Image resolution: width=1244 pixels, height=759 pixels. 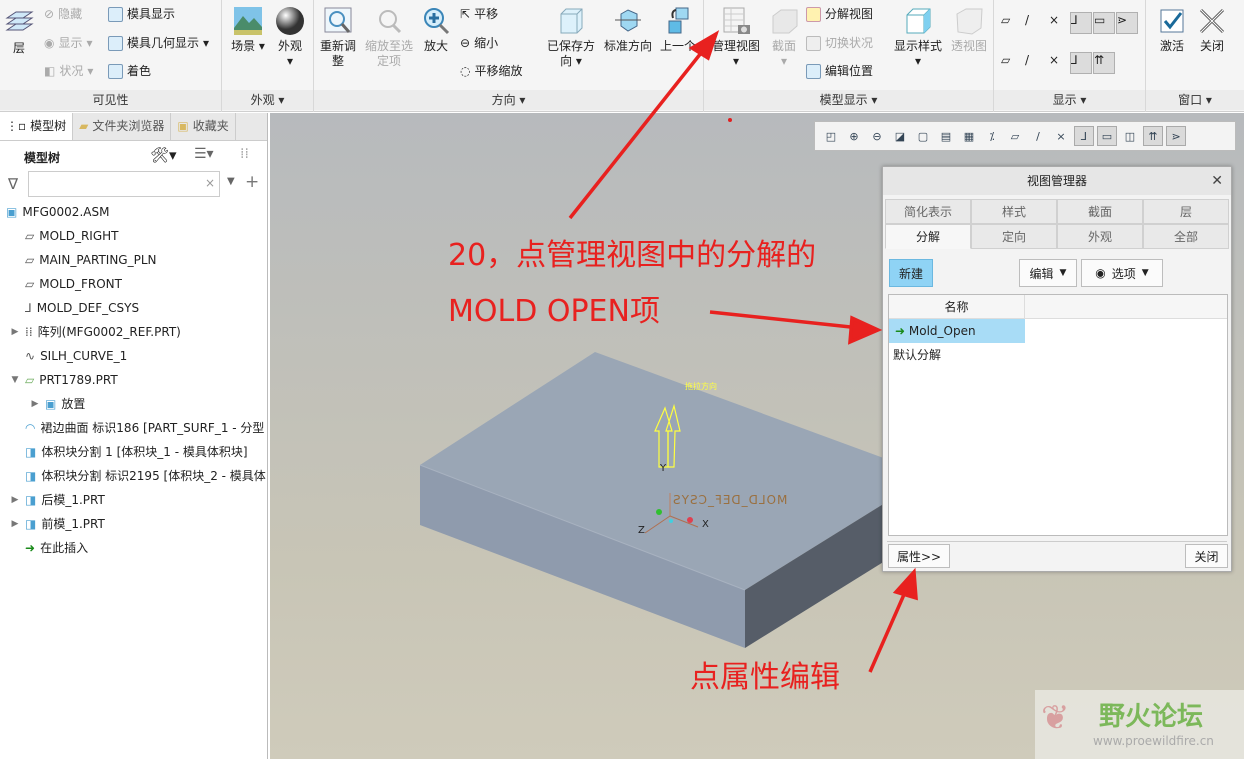 I want to click on tree-item: ▱ MOLD_RIGHT, so click(x=59, y=236).